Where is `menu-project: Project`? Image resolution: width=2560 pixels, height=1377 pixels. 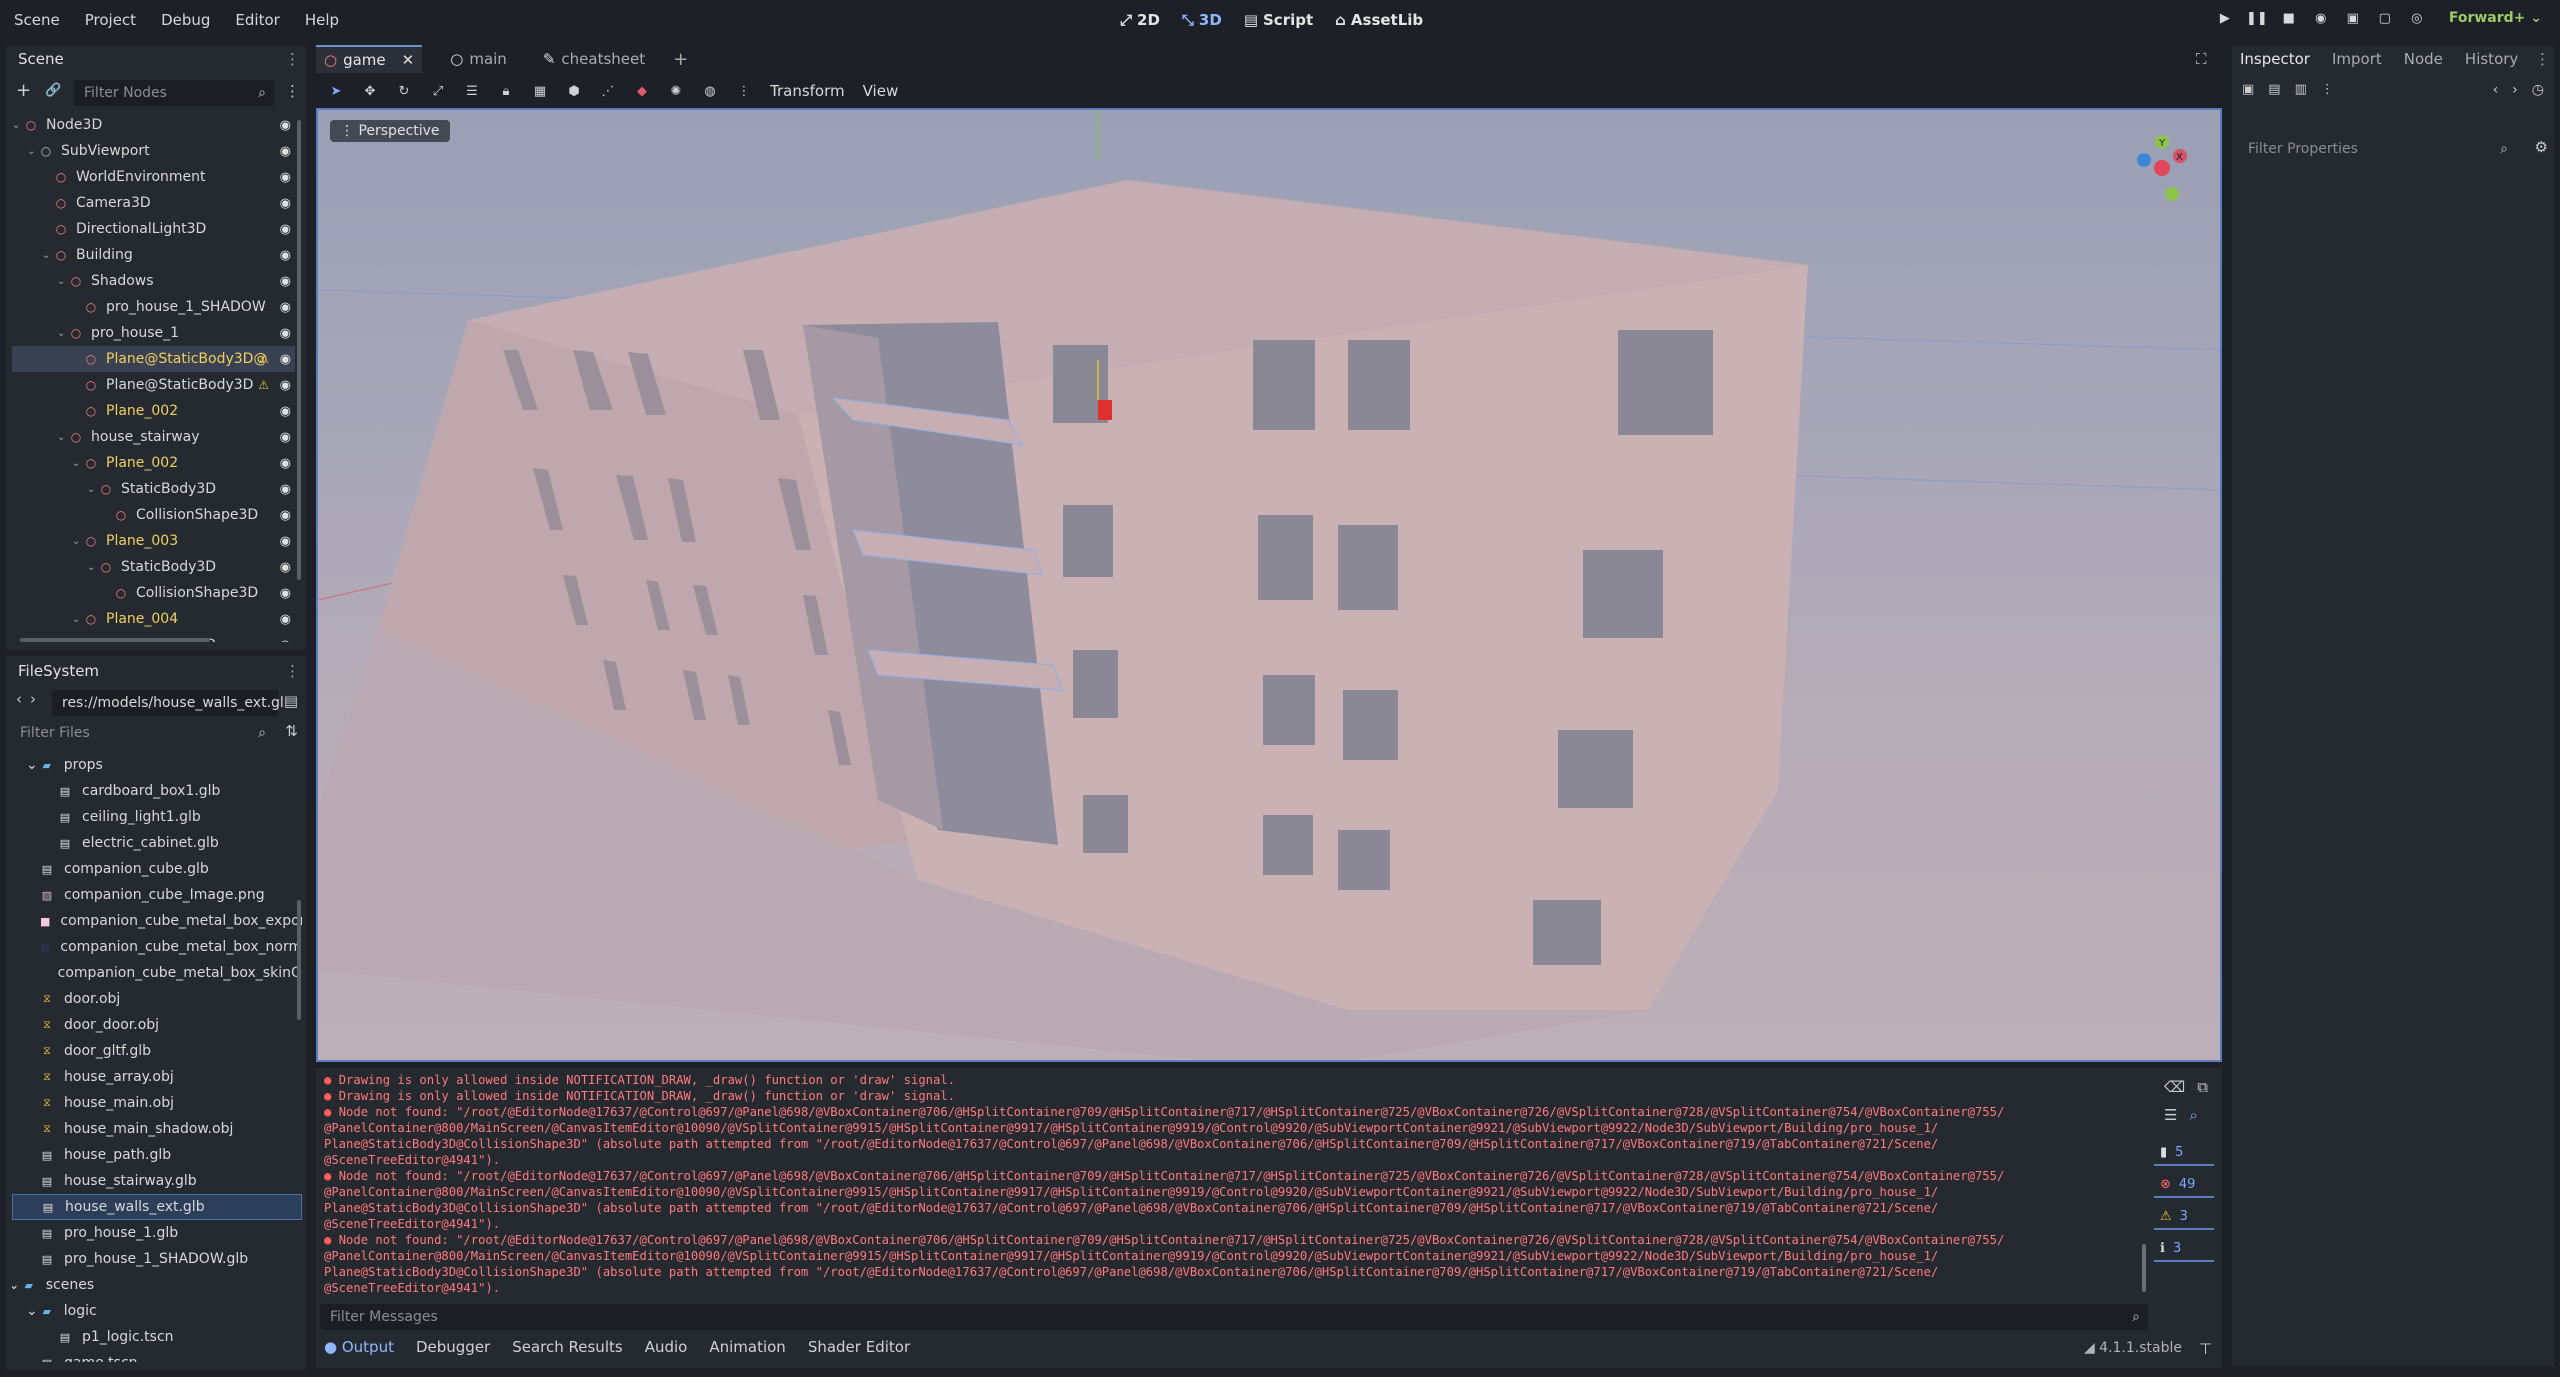 menu-project: Project is located at coordinates (110, 20).